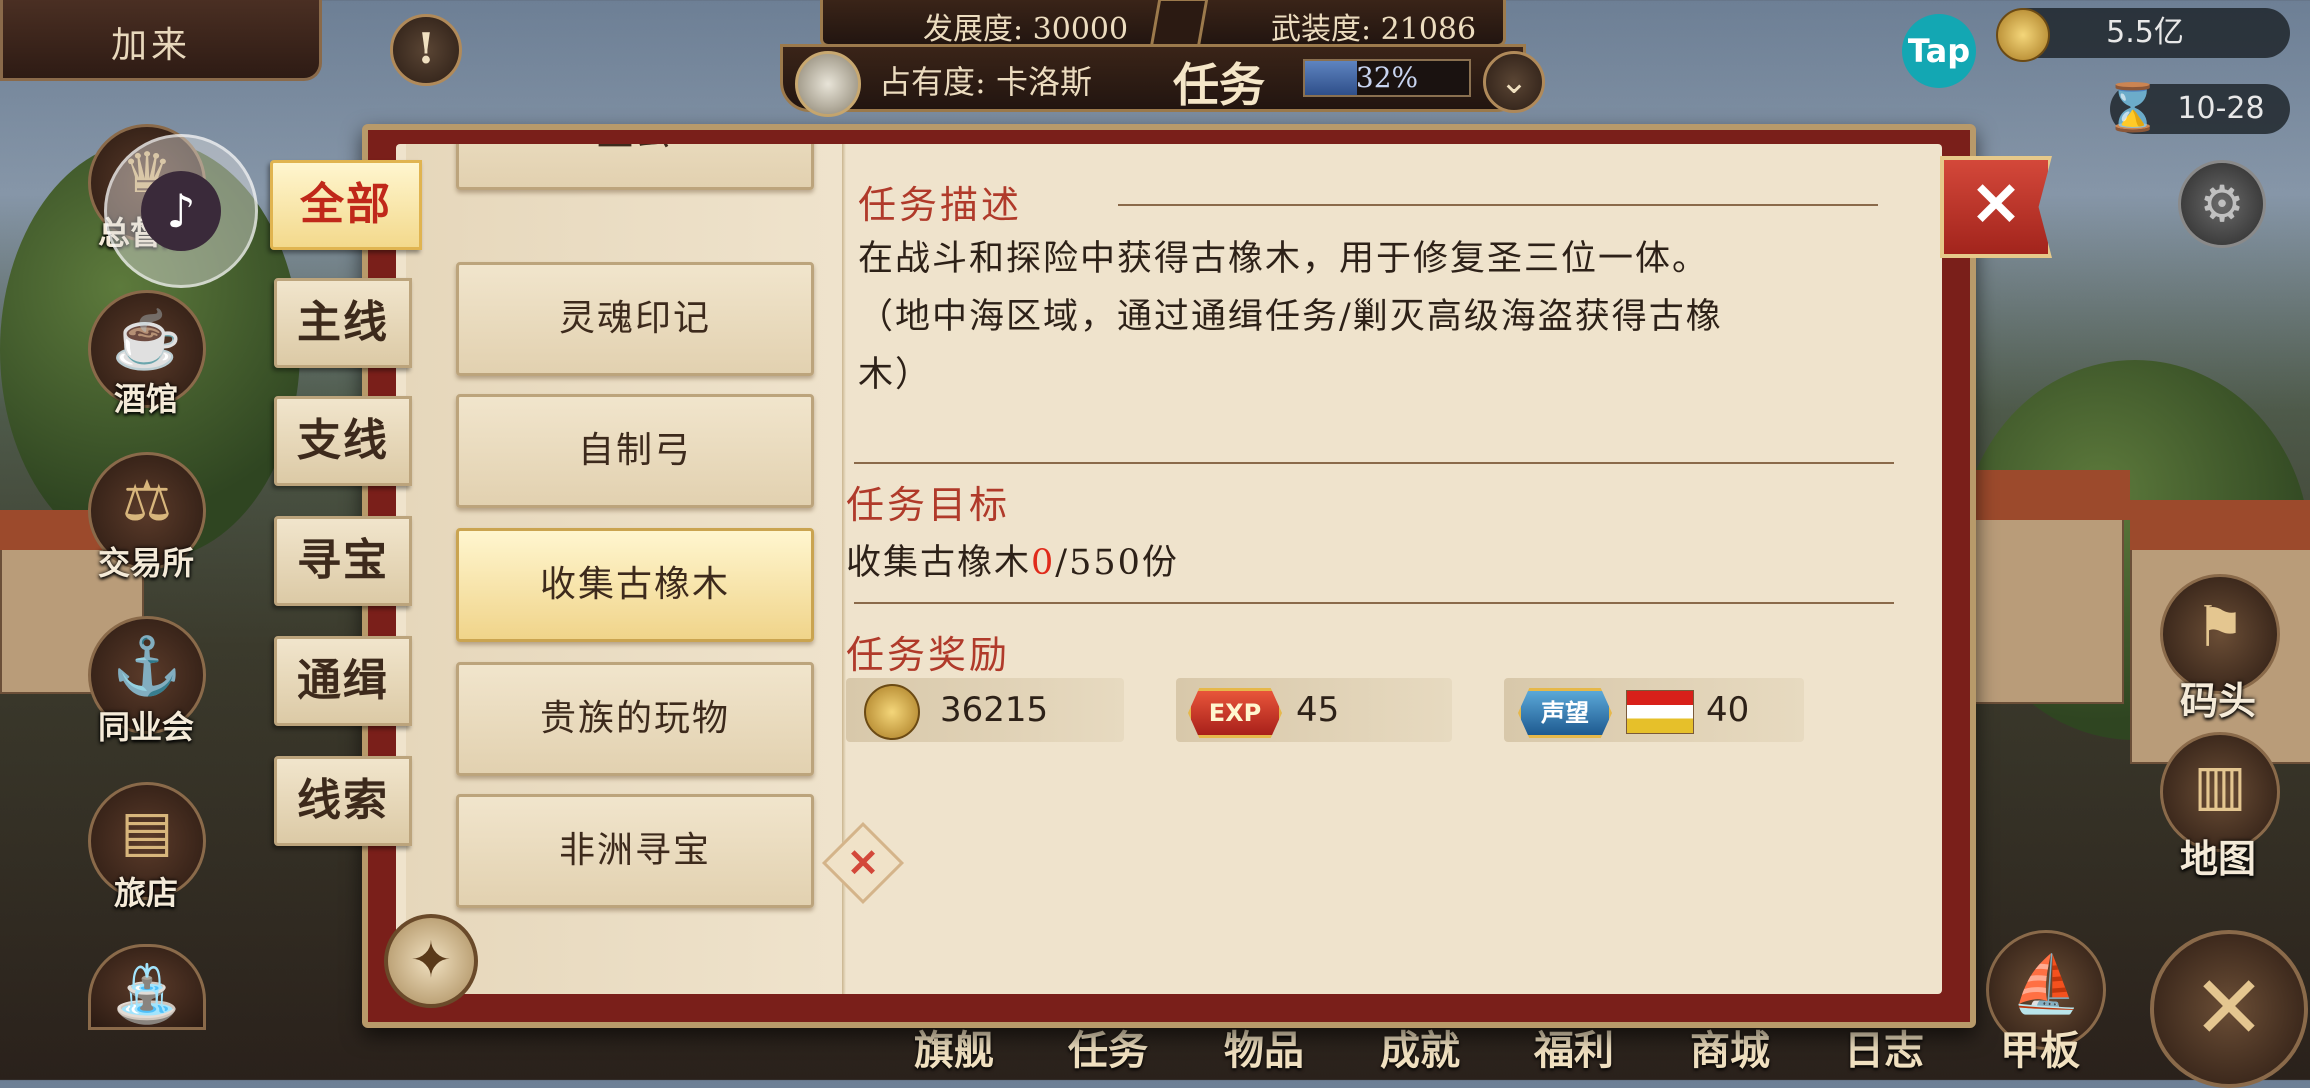 Image resolution: width=2310 pixels, height=1088 pixels. What do you see at coordinates (2220, 627) in the screenshot?
I see `dock-icon: ⚑` at bounding box center [2220, 627].